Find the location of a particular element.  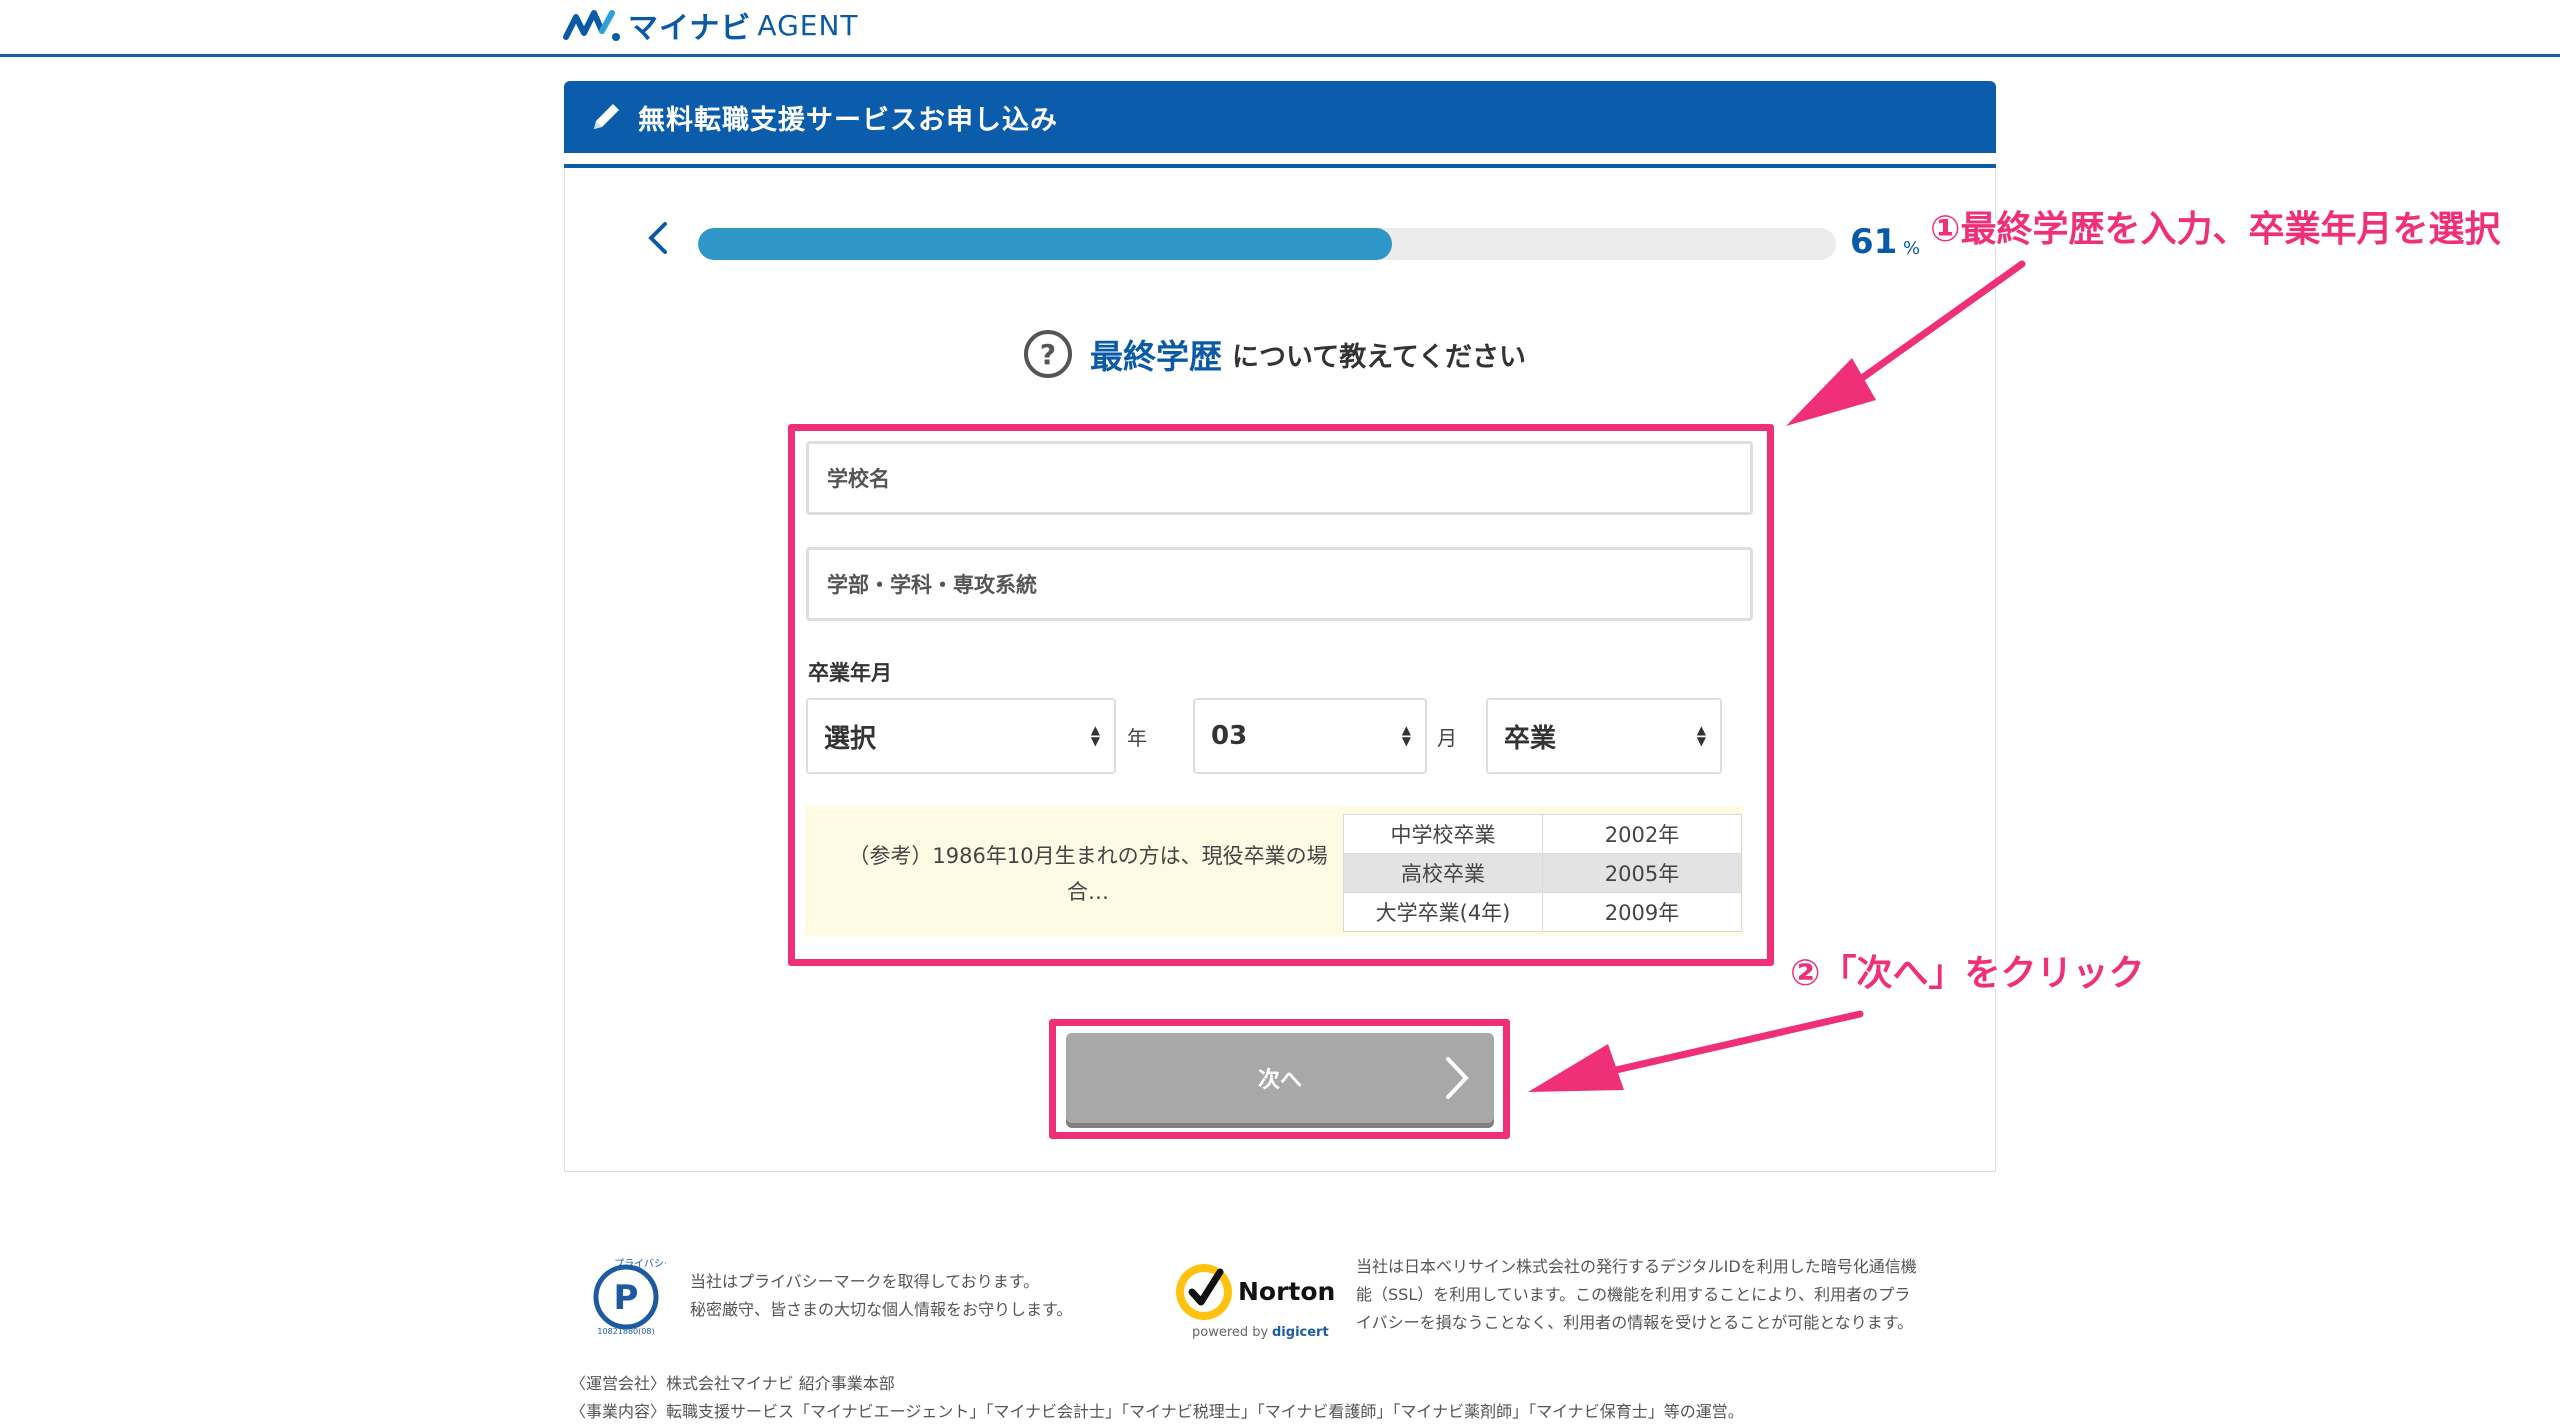

question-highlight: 最終学歴 is located at coordinates (1156, 356).